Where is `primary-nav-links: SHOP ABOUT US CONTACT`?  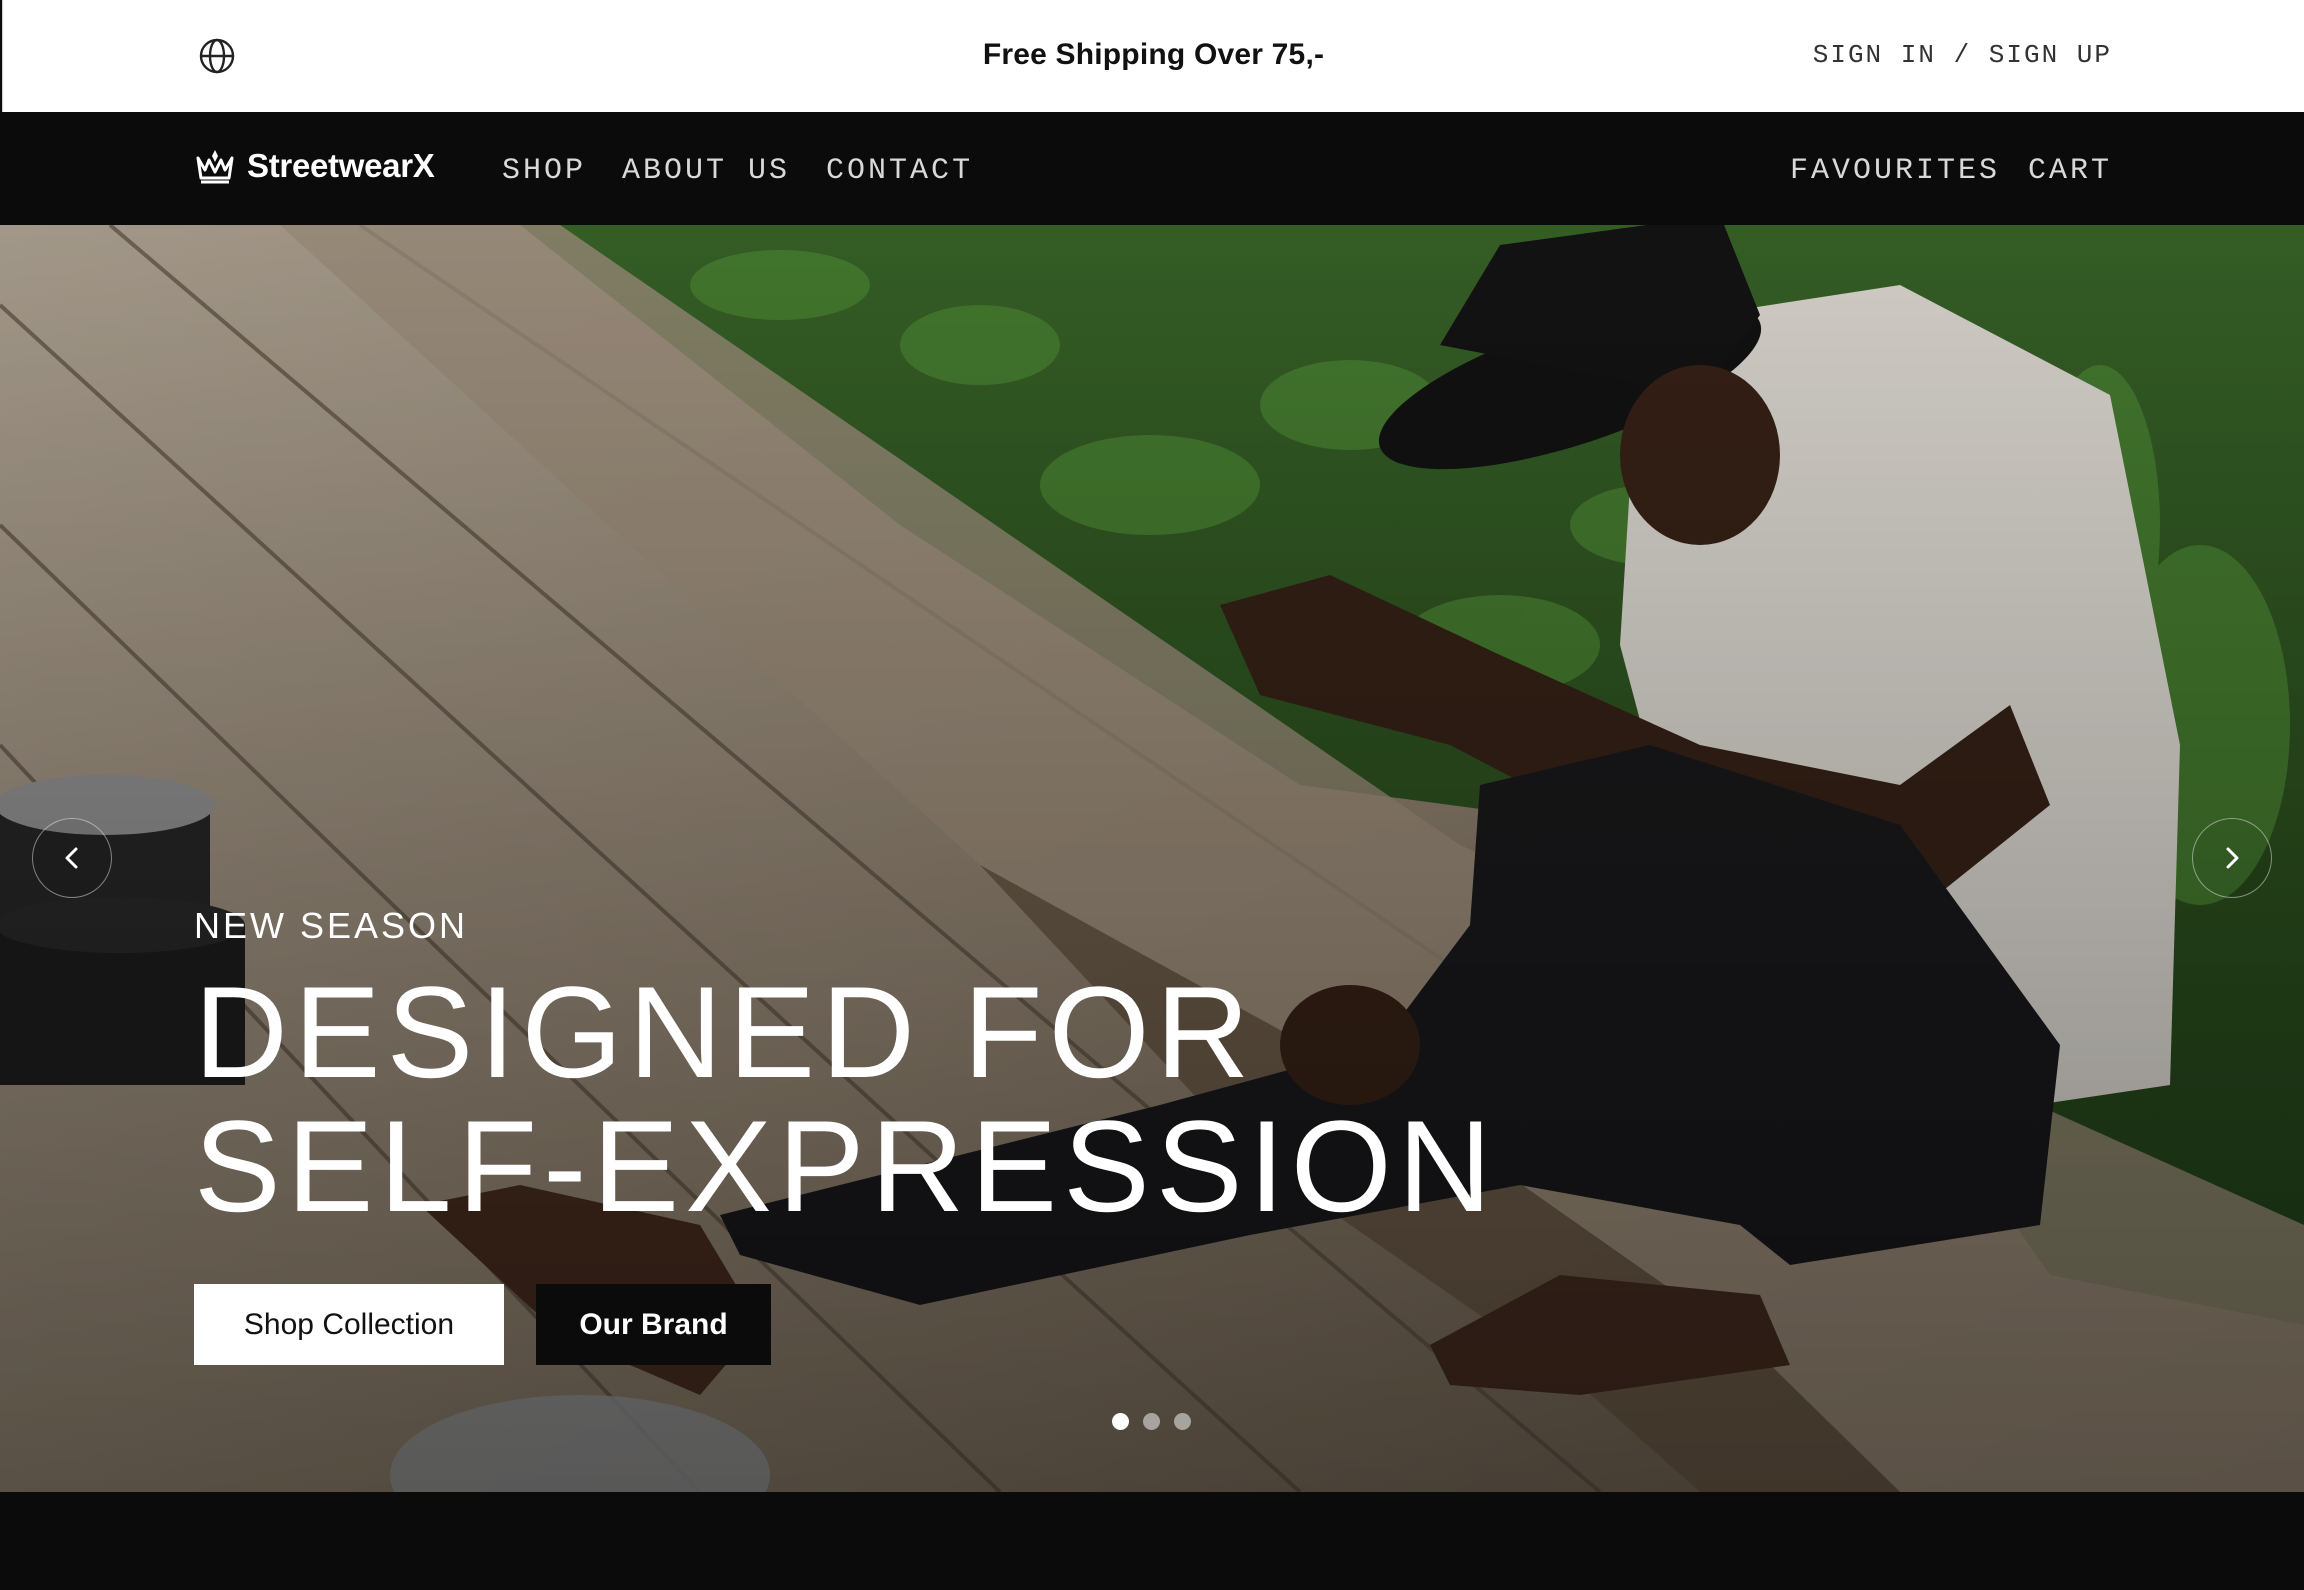
primary-nav-links: SHOP ABOUT US CONTACT is located at coordinates (737, 171).